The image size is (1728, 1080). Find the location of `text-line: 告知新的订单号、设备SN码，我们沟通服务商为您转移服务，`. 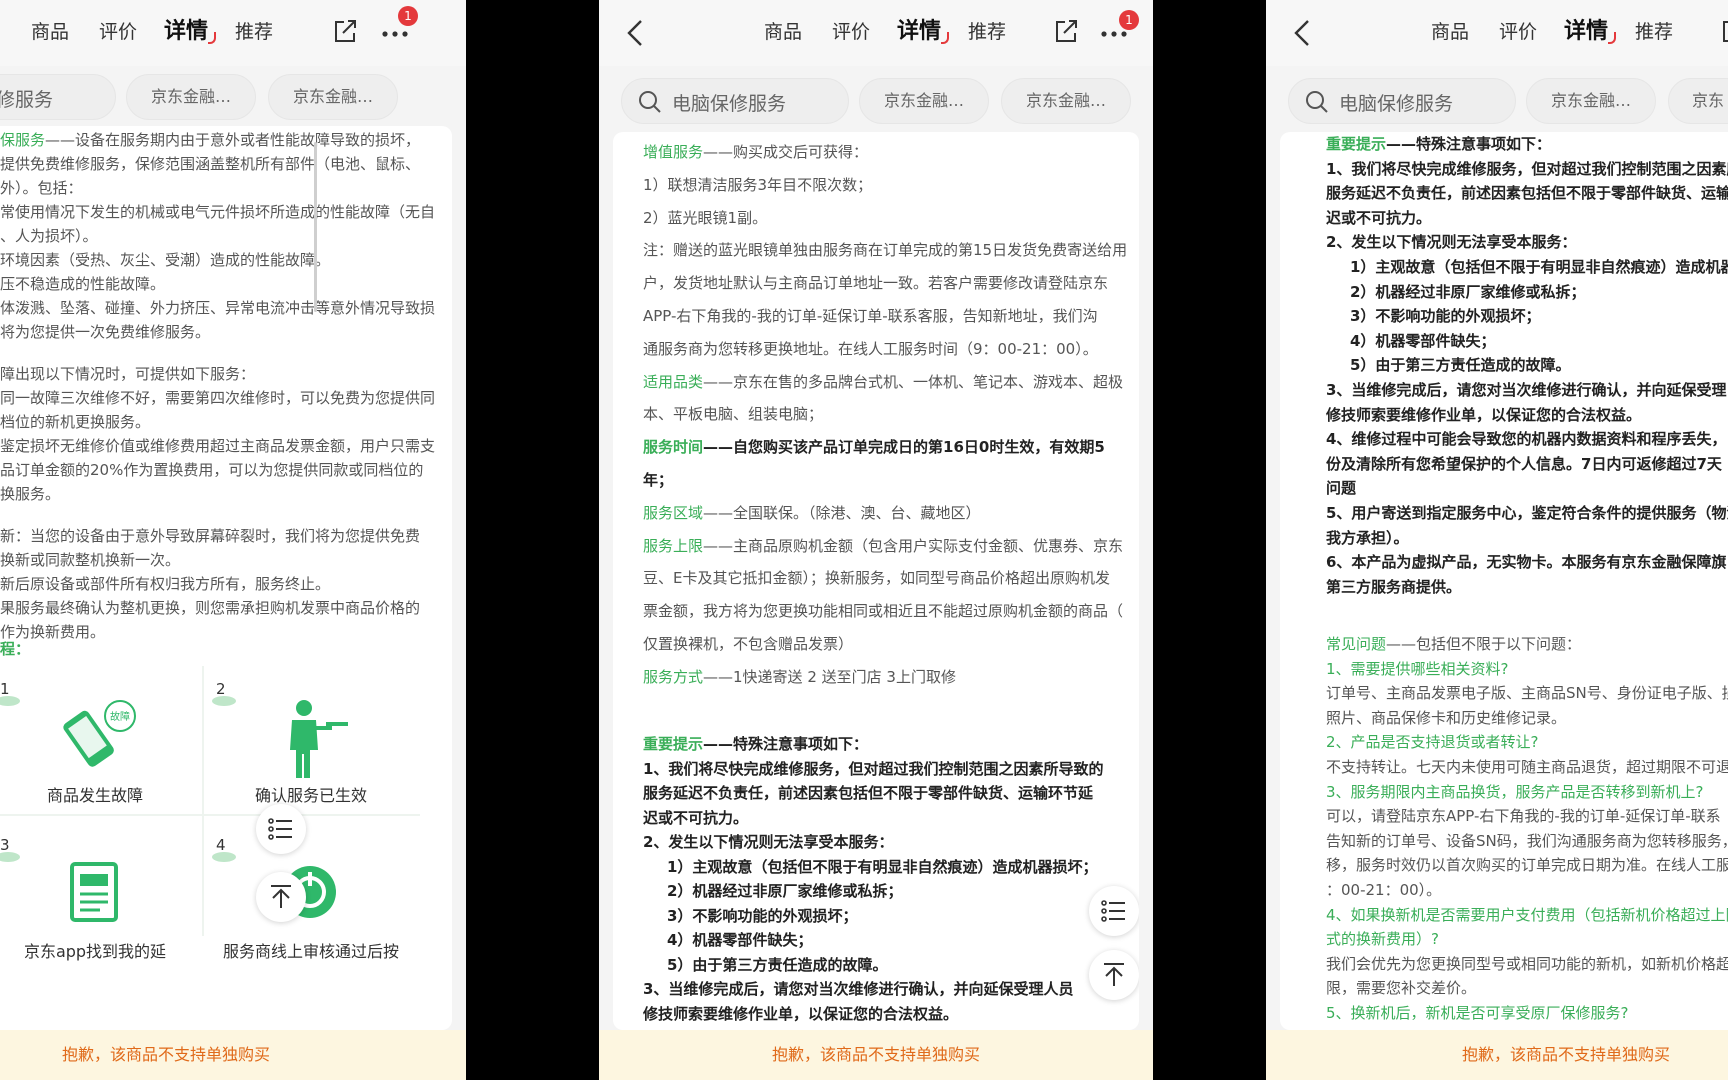

text-line: 告知新的订单号、设备SN码，我们沟通服务商为您转移服务， is located at coordinates (1527, 840).